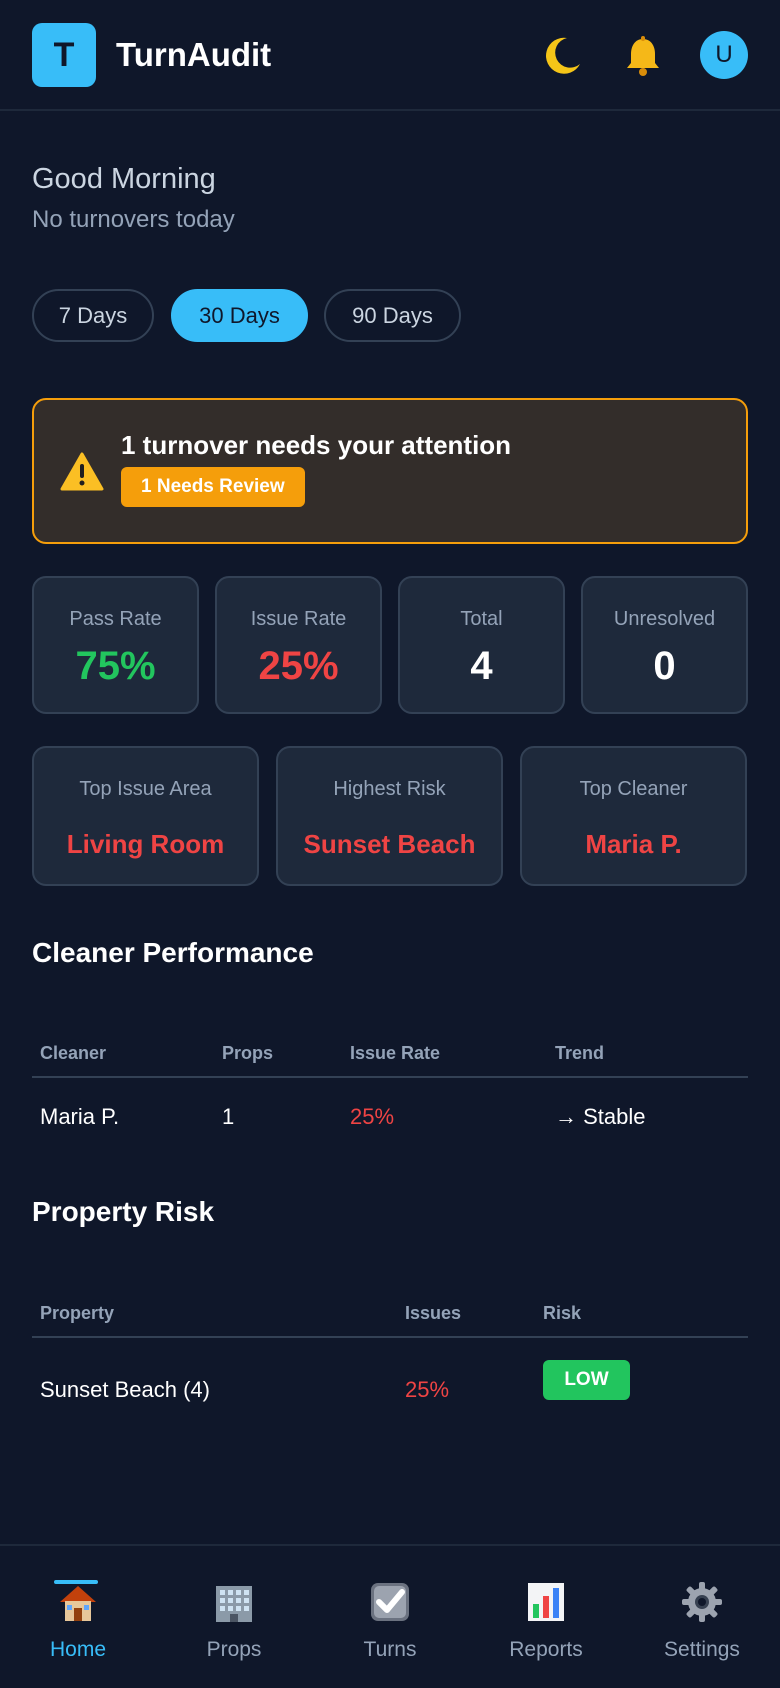 The image size is (780, 1688). Describe the element at coordinates (145, 844) in the screenshot. I see `top-issue-area-value: Living Room` at that location.